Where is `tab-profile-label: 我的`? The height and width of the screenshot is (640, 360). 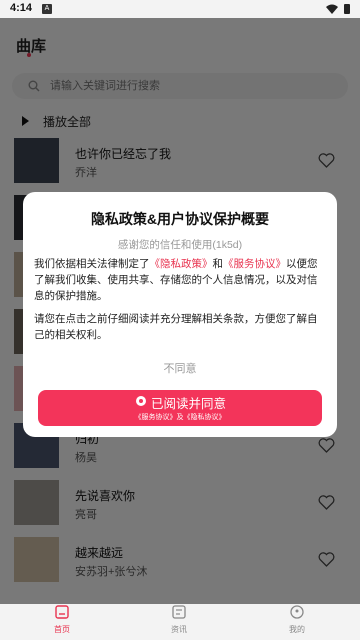
tab-profile-label: 我的 is located at coordinates (297, 629).